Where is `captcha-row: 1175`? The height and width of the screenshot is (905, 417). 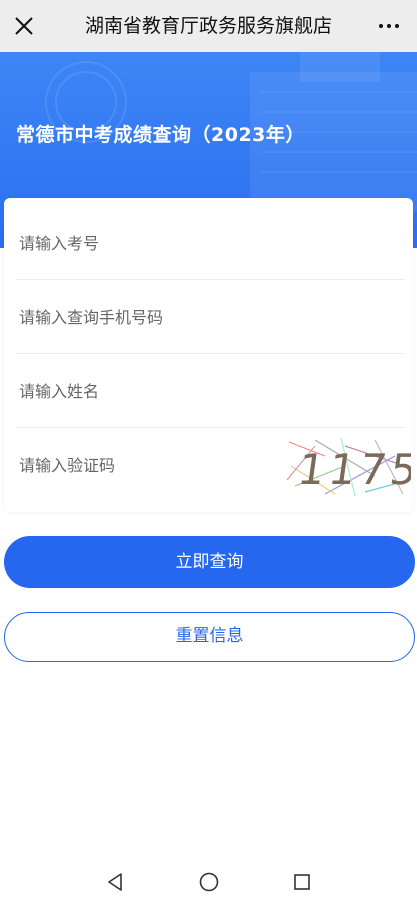
captcha-row: 1175 is located at coordinates (213, 465).